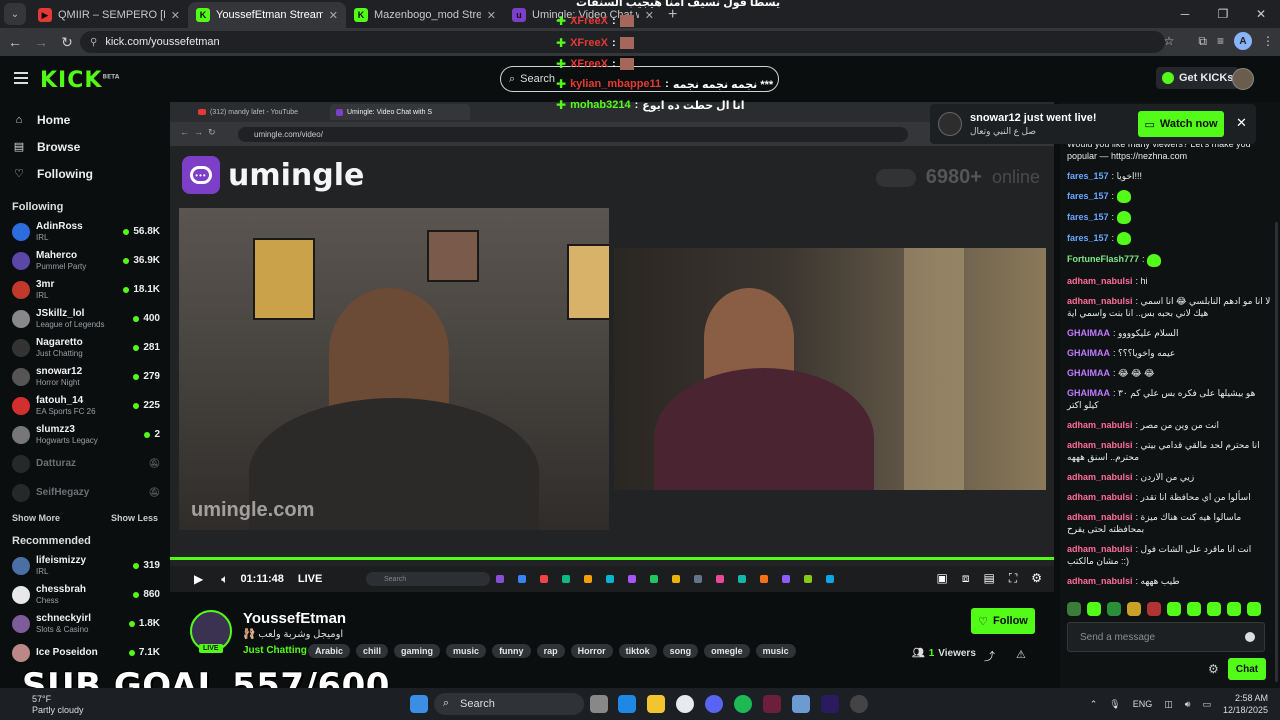  Describe the element at coordinates (329, 651) in the screenshot. I see `stream-tag: Arabic` at that location.